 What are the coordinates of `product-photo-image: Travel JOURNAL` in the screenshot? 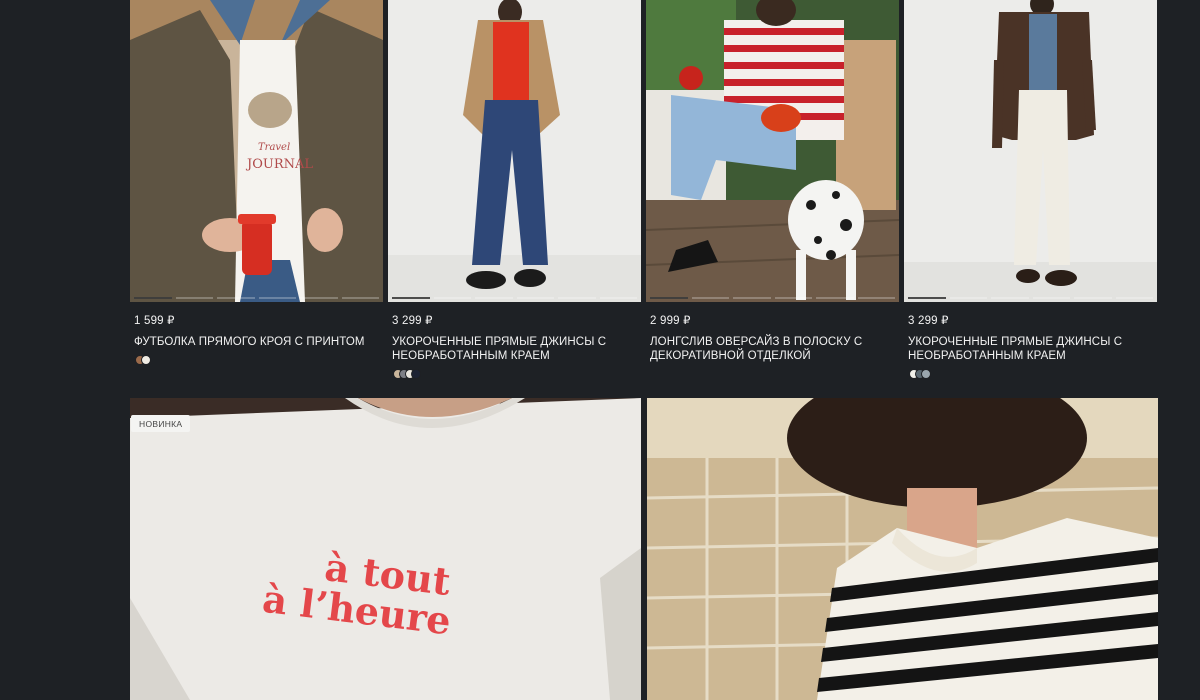 It's located at (256, 151).